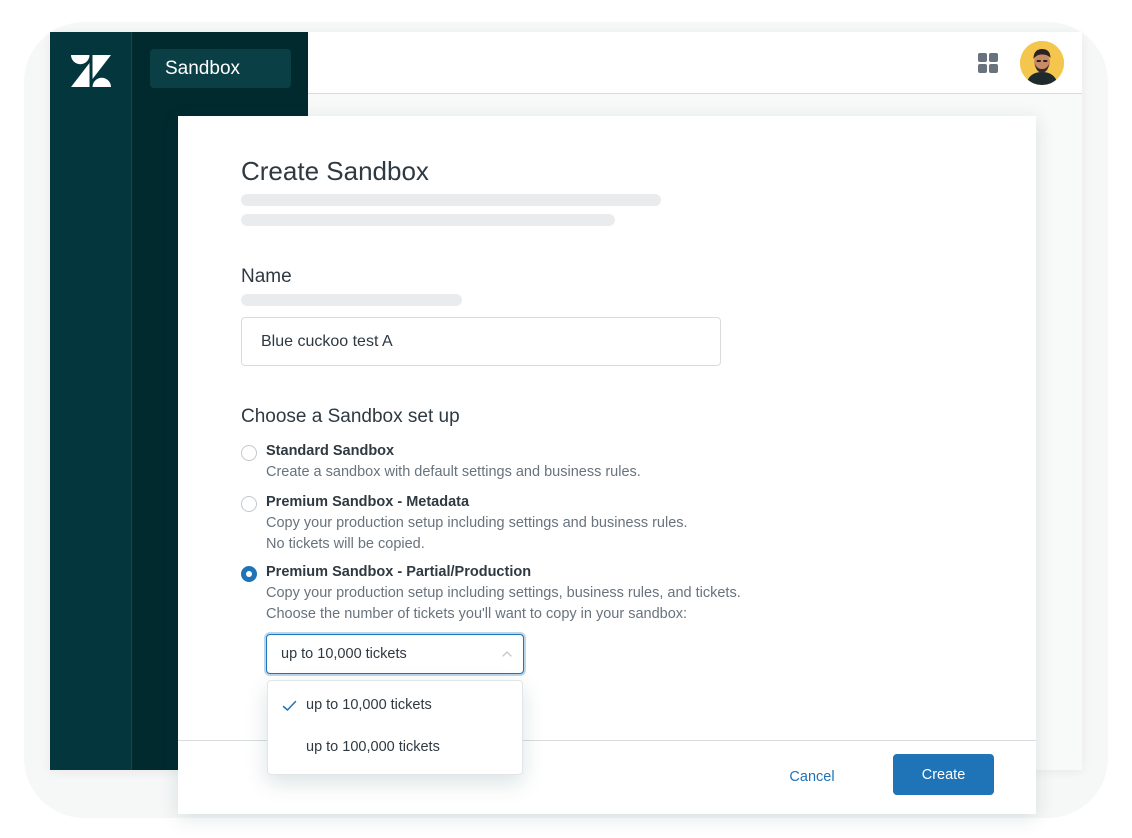 This screenshot has width=1132, height=838. I want to click on menu-item-10000-tickets: up to 10,000 tickets, so click(395, 706).